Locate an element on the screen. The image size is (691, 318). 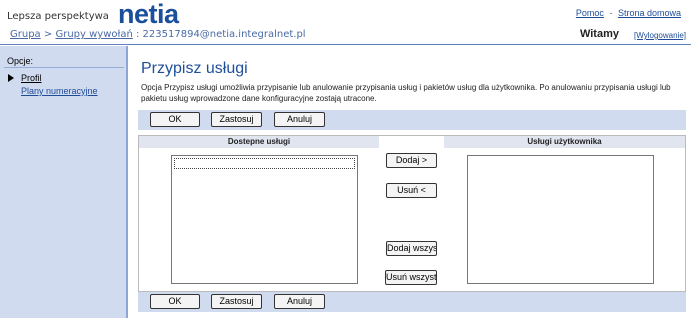
breadcrumb-colon: : is located at coordinates (137, 34).